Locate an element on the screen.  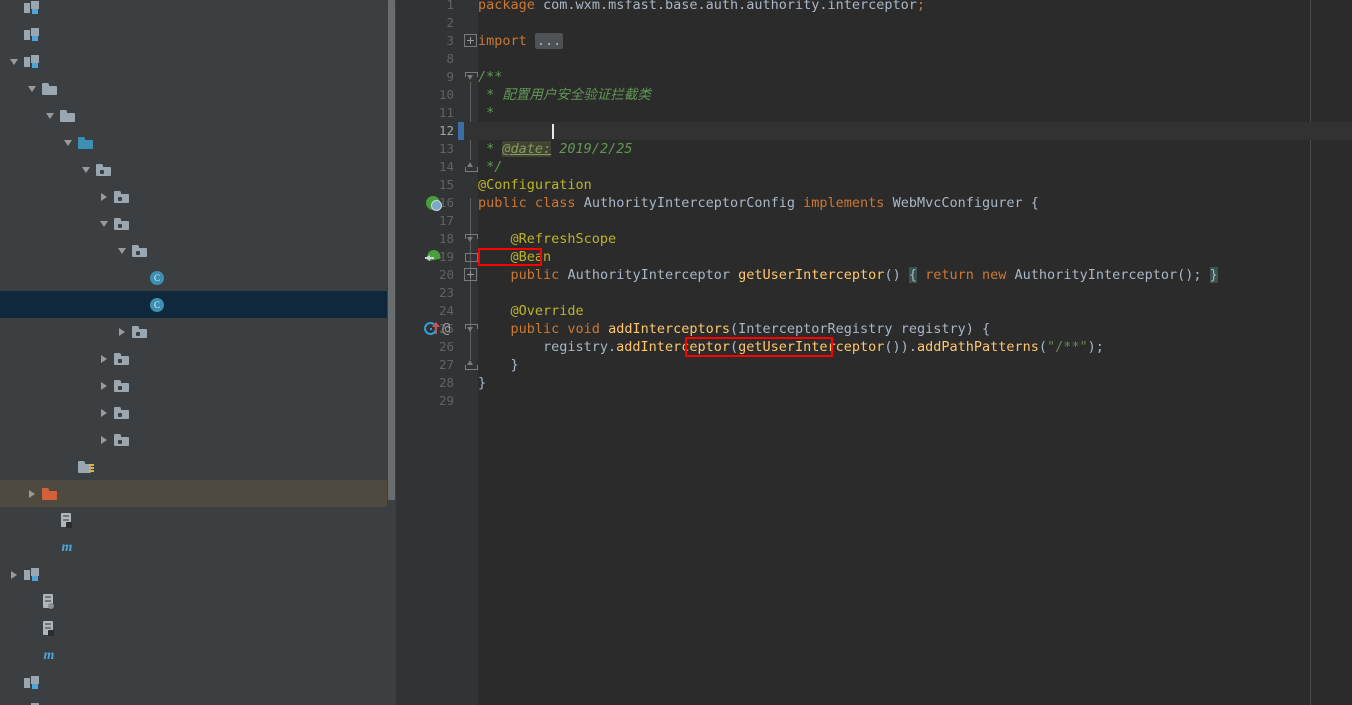
tree-item-msfast-api is located at coordinates (198, 10).